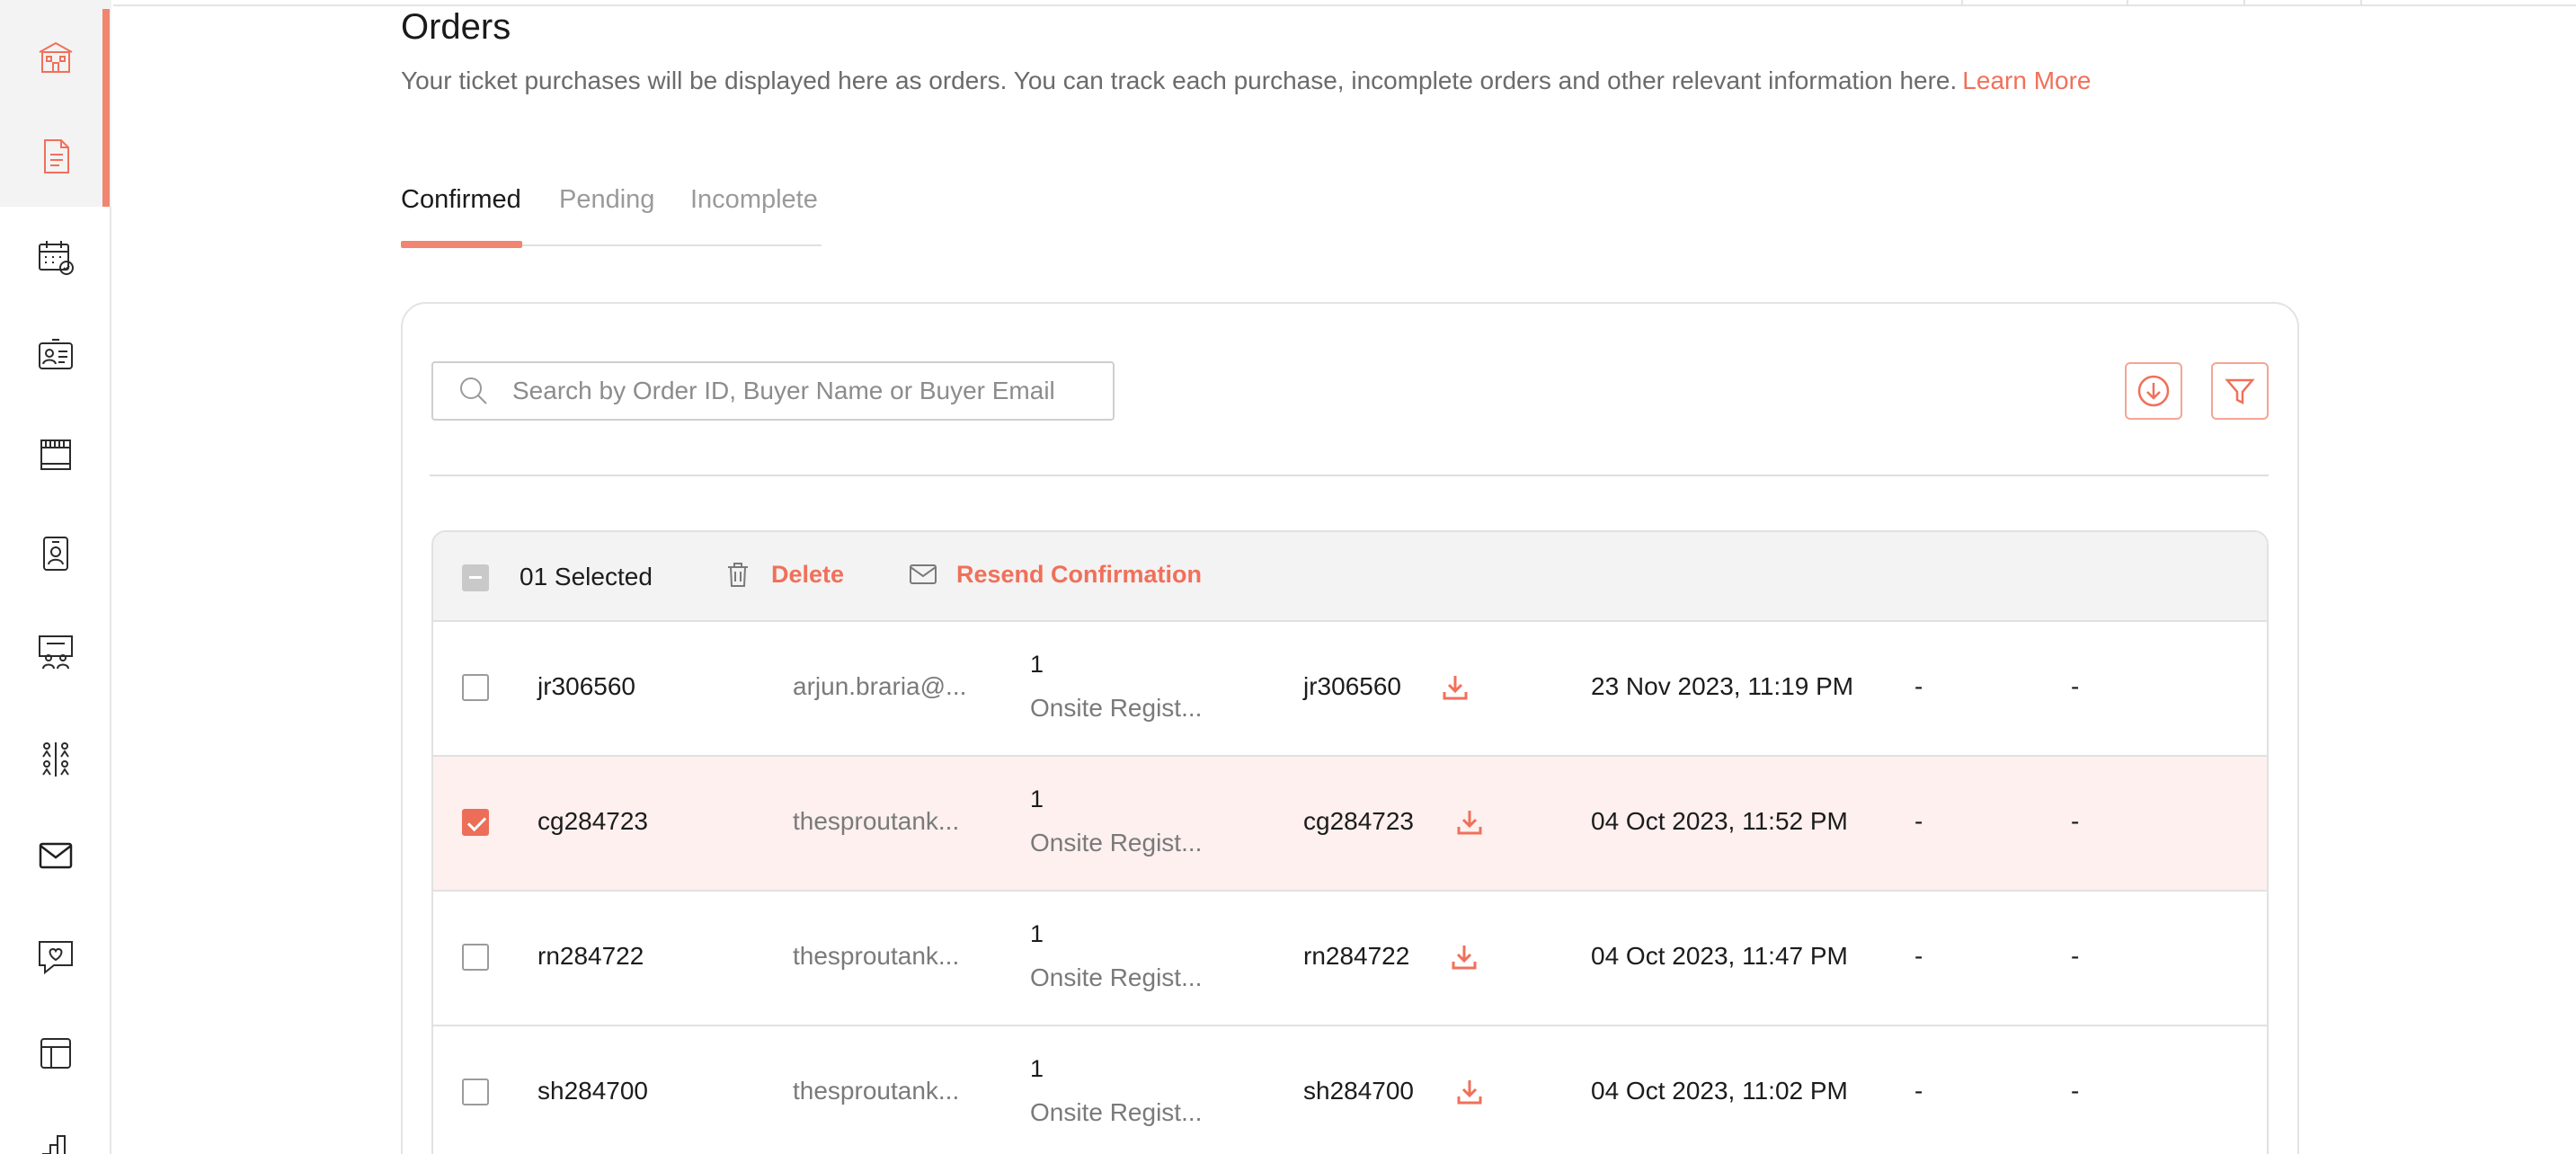  I want to click on delete-button: Delete, so click(783, 574).